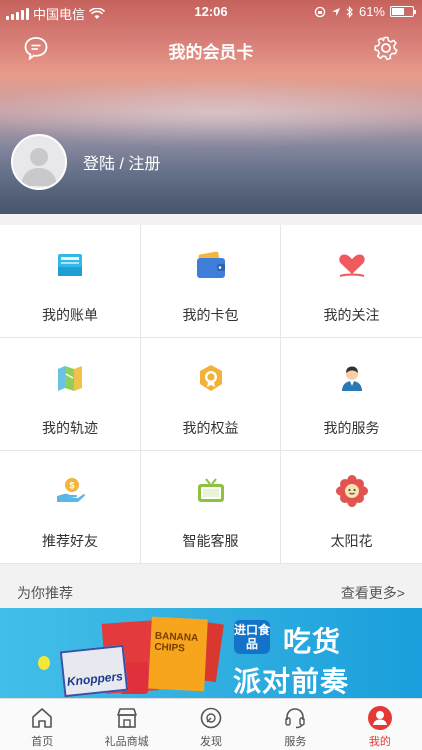 This screenshot has width=422, height=750. I want to click on bill-icon, so click(70, 265).